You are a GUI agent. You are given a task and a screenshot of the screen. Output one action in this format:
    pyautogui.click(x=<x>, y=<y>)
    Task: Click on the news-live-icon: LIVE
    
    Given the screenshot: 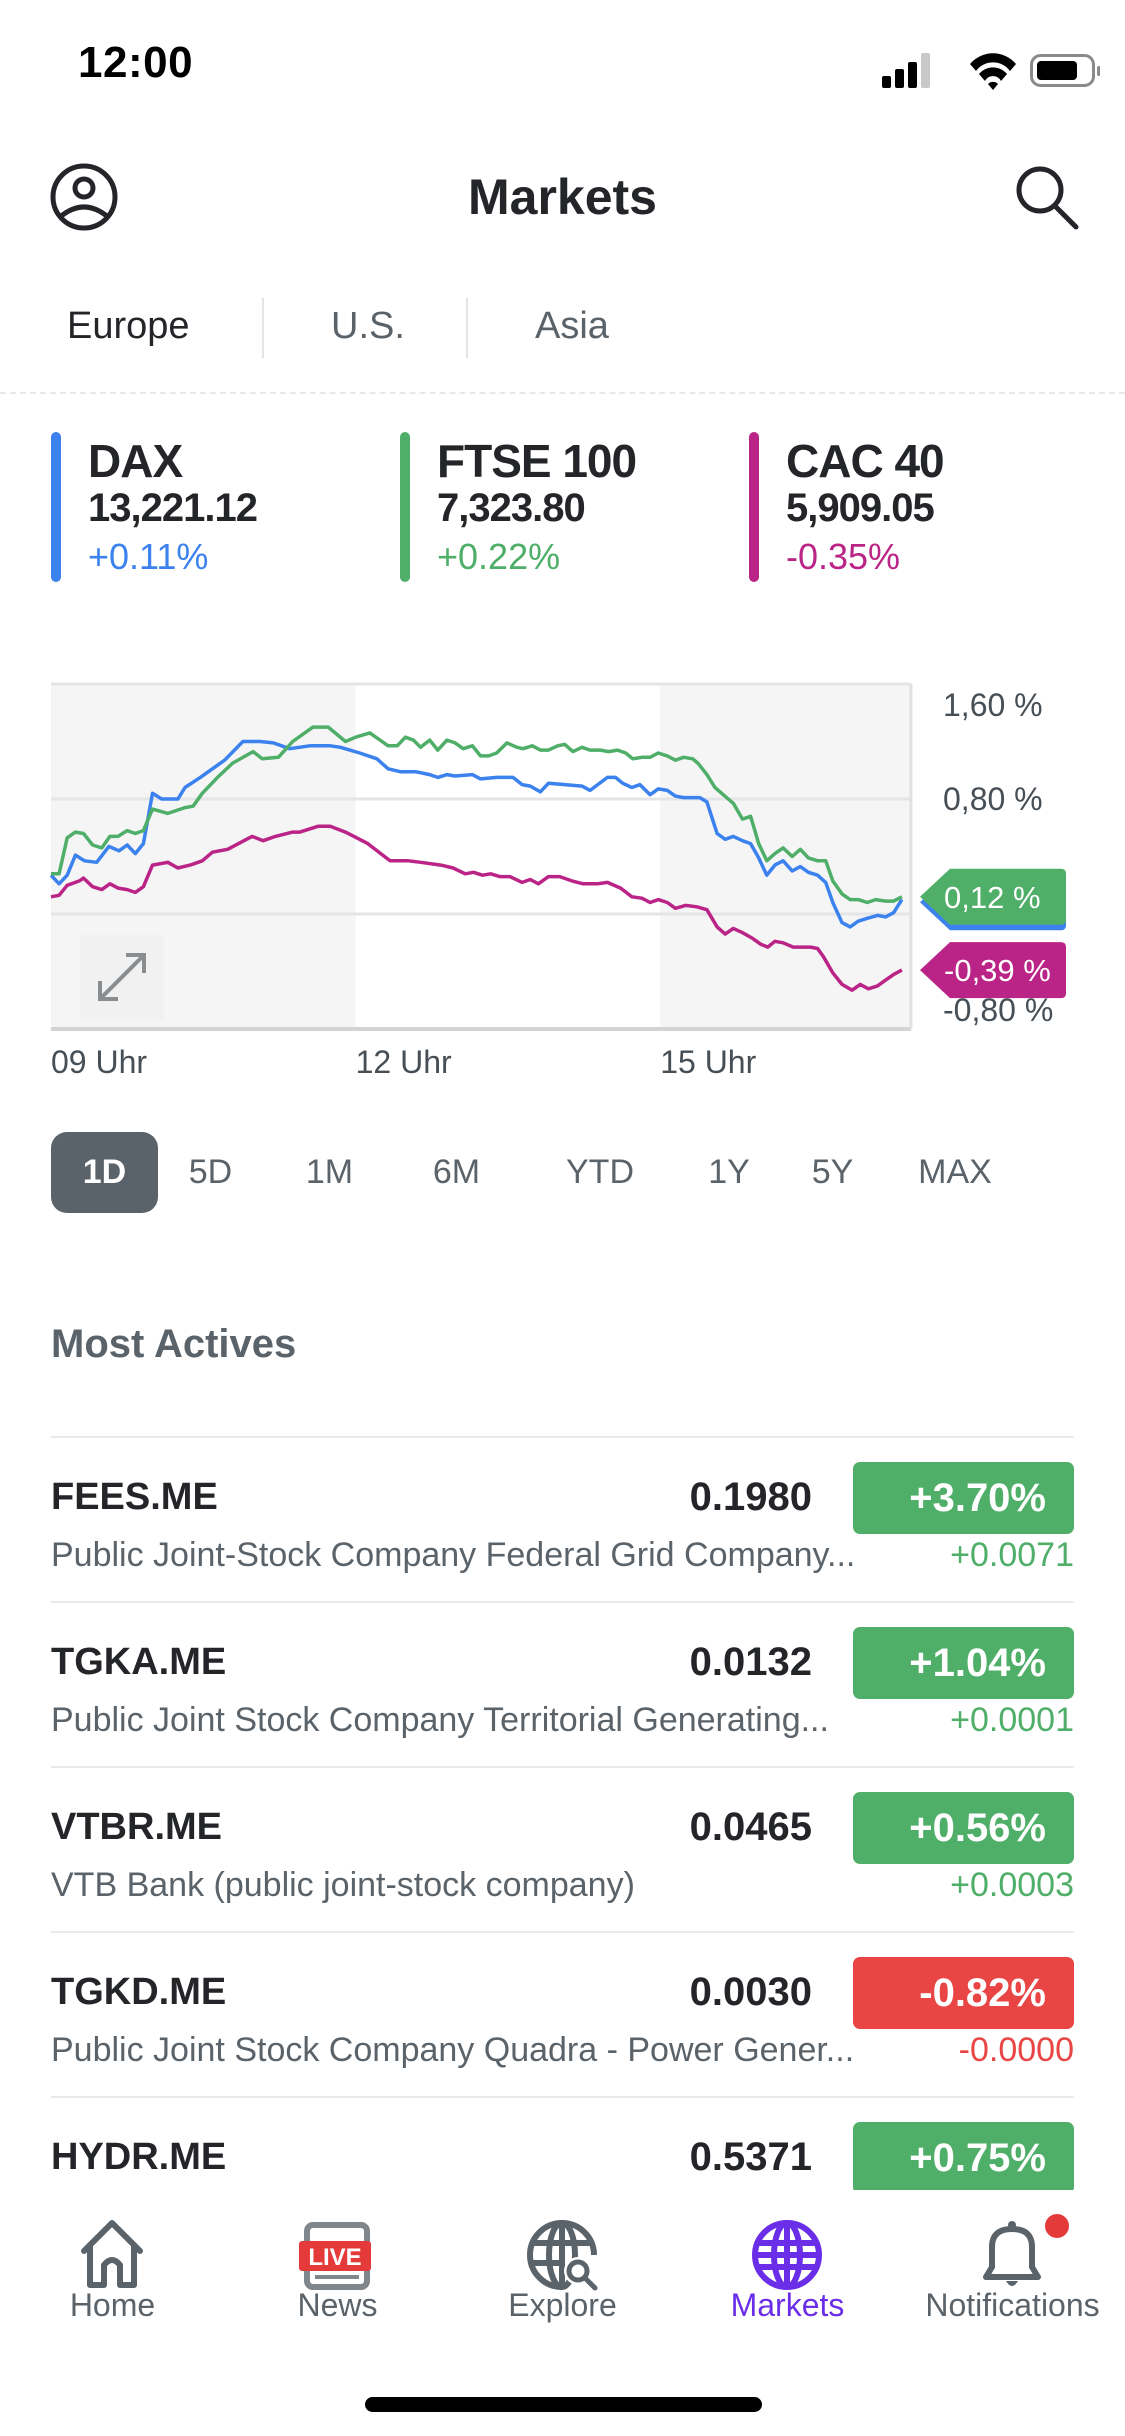 What is the action you would take?
    pyautogui.click(x=335, y=2256)
    